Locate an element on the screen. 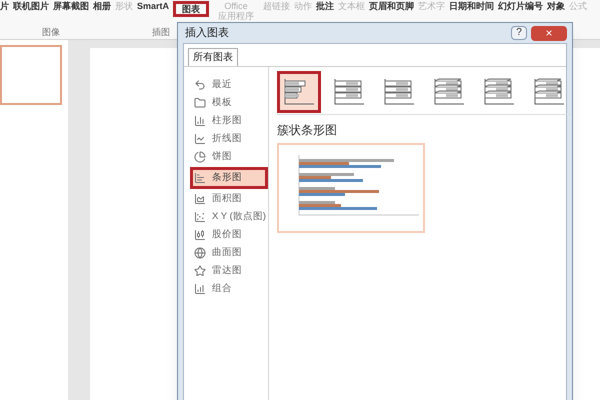 This screenshot has width=600, height=400. chart-type-item: 组合 is located at coordinates (231, 289).